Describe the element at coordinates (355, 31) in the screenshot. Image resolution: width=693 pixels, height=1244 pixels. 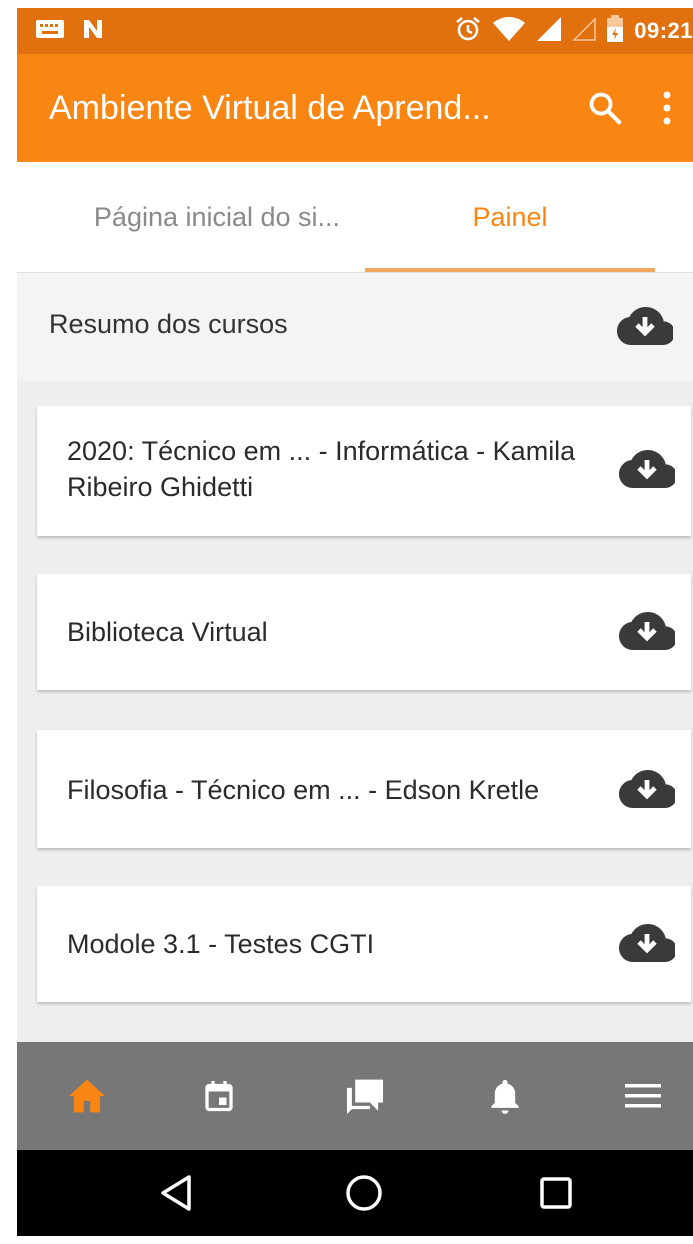
I see `status-bar: 09:21` at that location.